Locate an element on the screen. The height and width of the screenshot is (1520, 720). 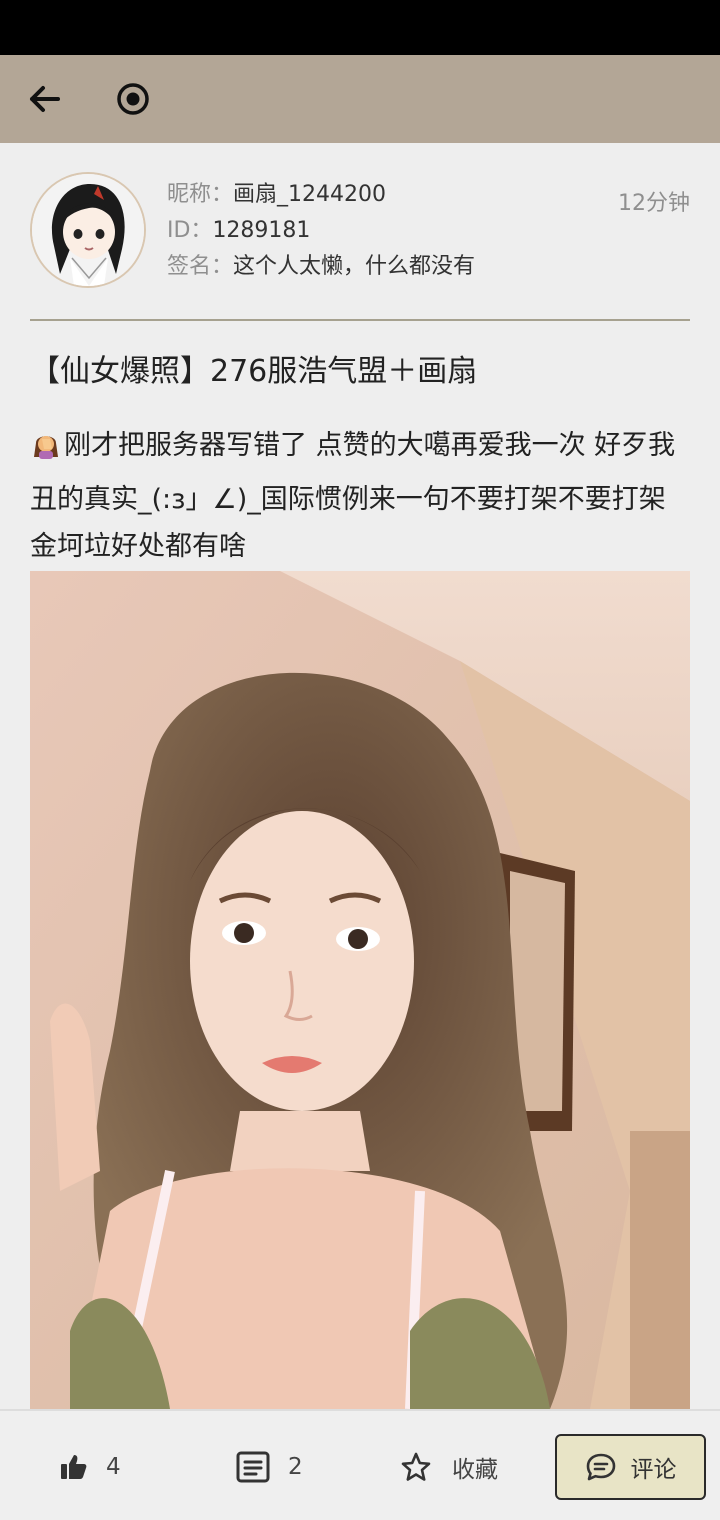
favorite-button: 收藏 is located at coordinates (449, 1465).